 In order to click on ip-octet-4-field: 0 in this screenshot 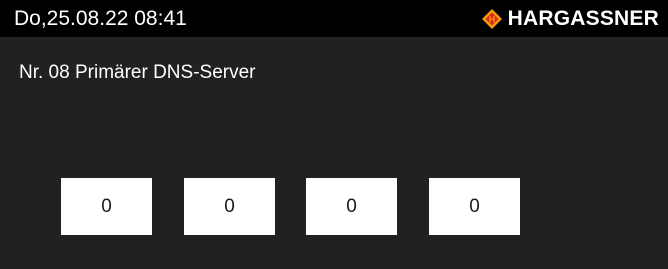, I will do `click(474, 206)`.